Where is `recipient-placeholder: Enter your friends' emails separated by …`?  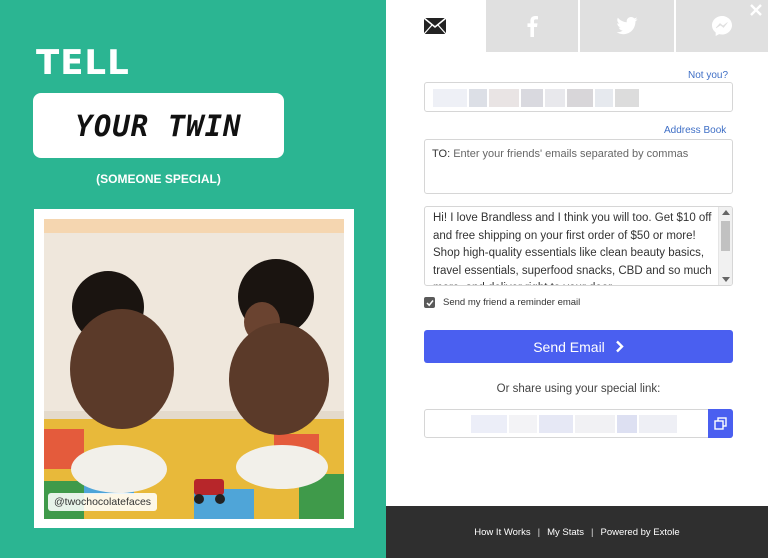 recipient-placeholder: Enter your friends' emails separated by … is located at coordinates (571, 154).